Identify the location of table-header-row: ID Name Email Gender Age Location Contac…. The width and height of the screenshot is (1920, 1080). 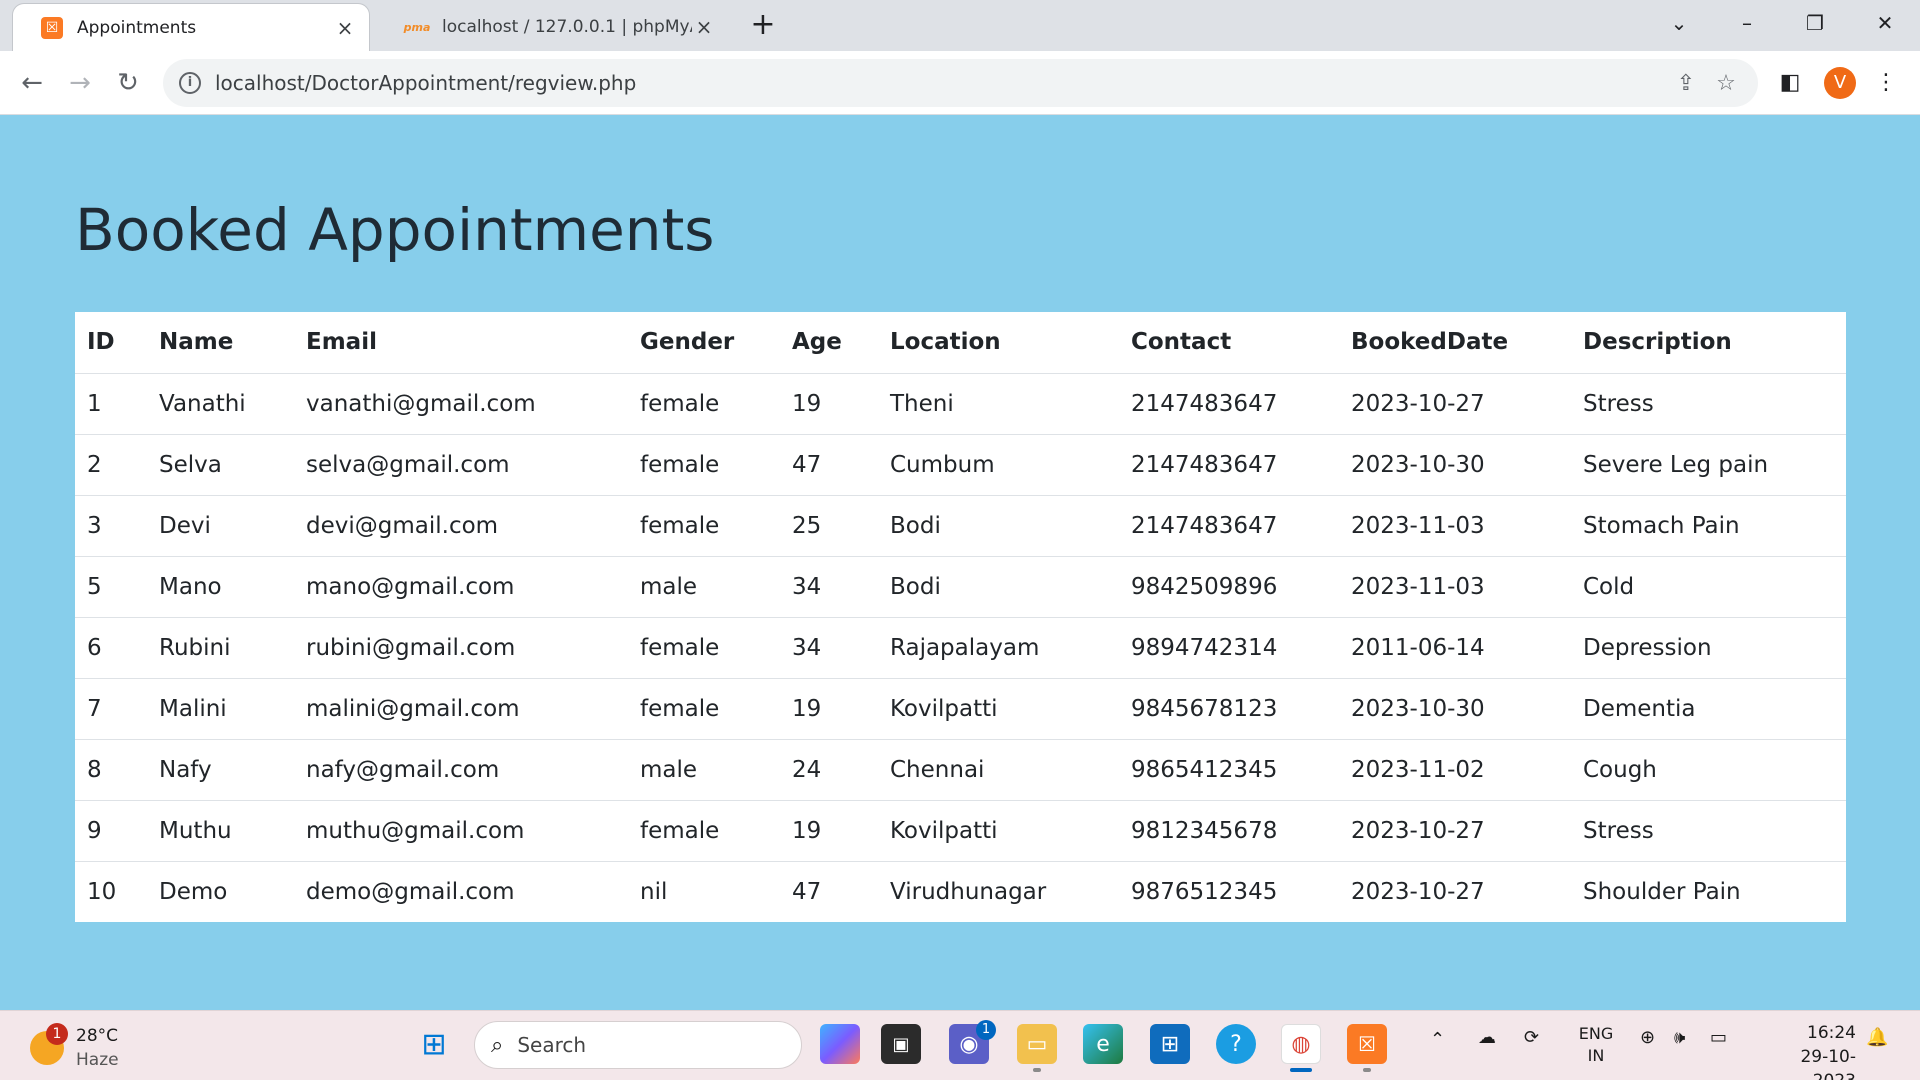
(960, 343).